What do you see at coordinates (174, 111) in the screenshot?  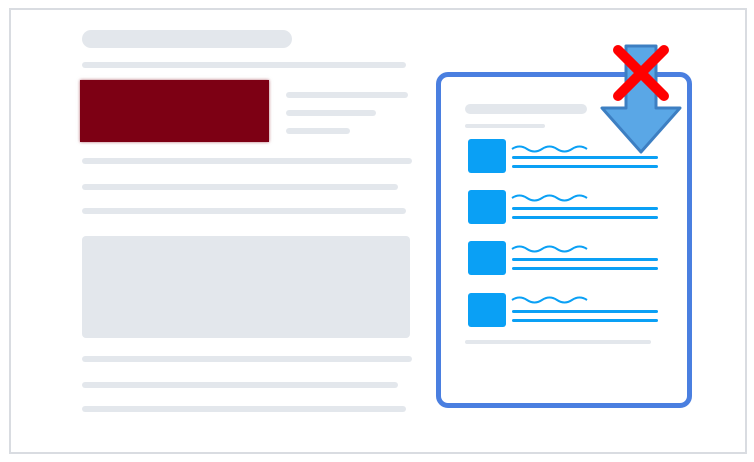 I see `image-block` at bounding box center [174, 111].